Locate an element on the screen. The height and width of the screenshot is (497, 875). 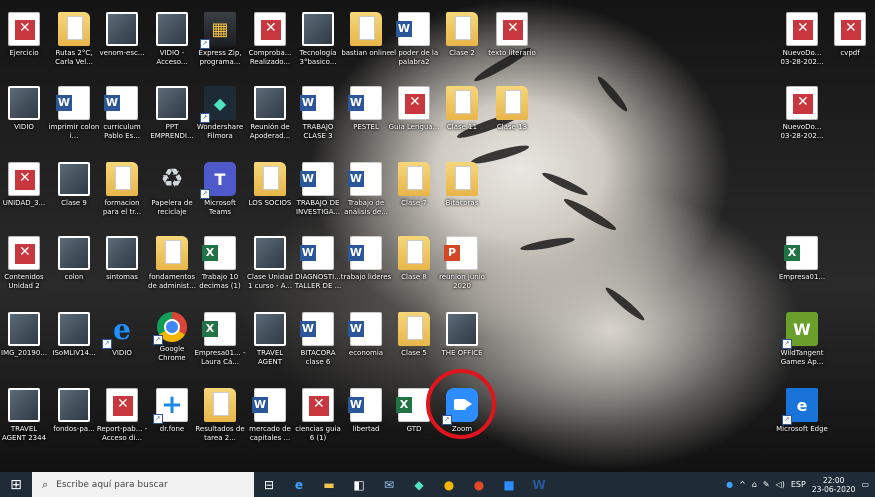
desktop-icon-folder: LOS SOCIOS is located at coordinates (270, 185).